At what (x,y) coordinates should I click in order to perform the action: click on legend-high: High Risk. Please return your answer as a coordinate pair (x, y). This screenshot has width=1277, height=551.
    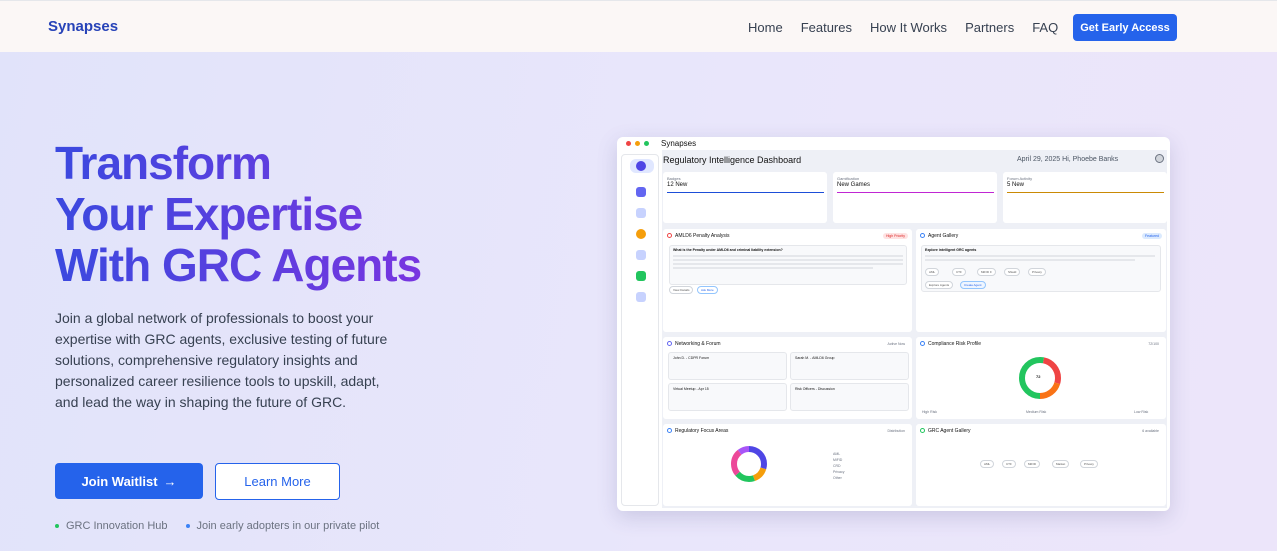
    Looking at the image, I should click on (929, 412).